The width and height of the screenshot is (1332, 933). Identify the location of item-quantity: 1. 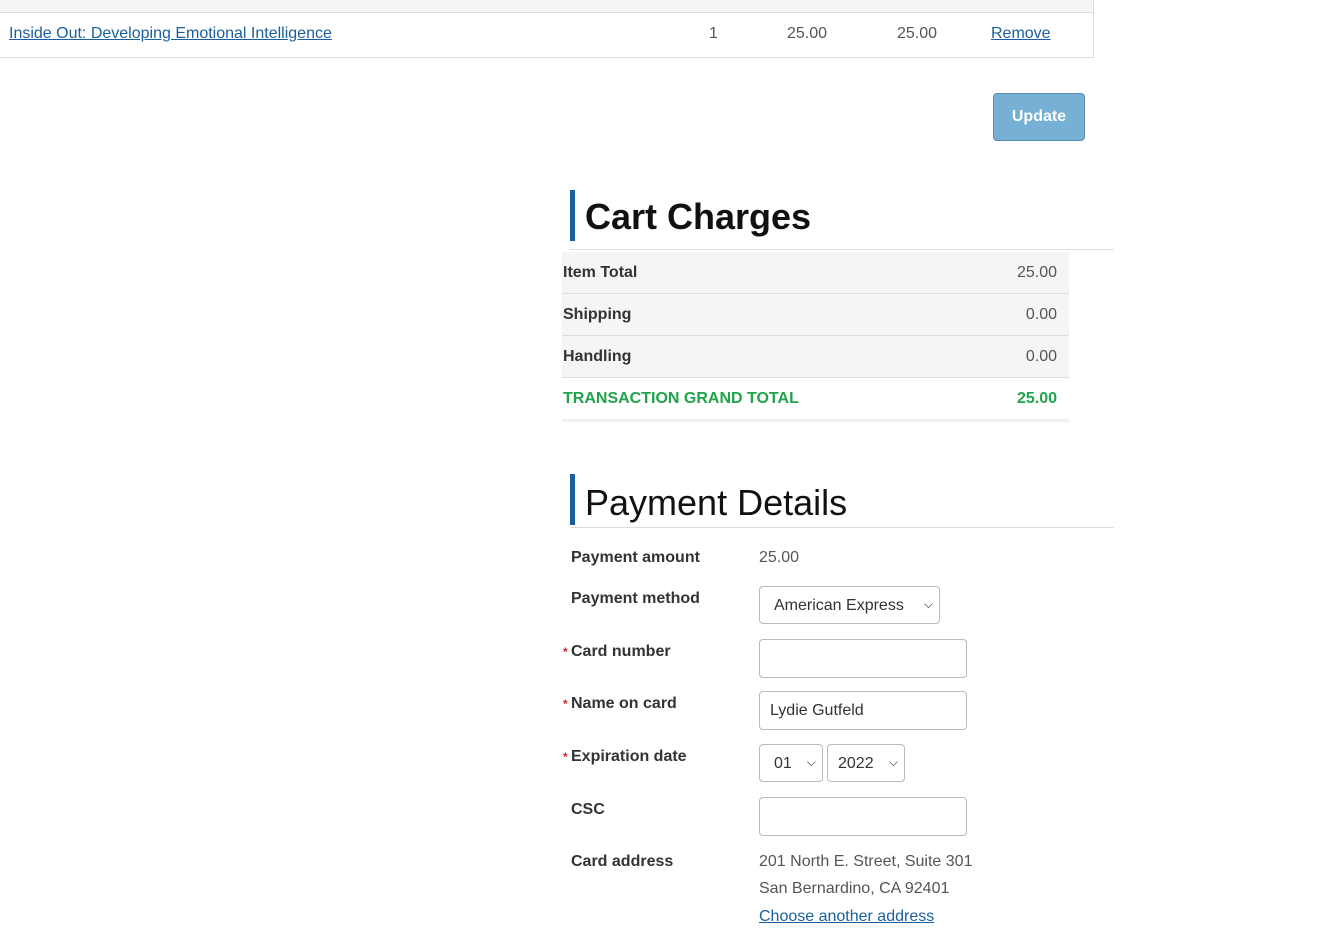
(713, 33).